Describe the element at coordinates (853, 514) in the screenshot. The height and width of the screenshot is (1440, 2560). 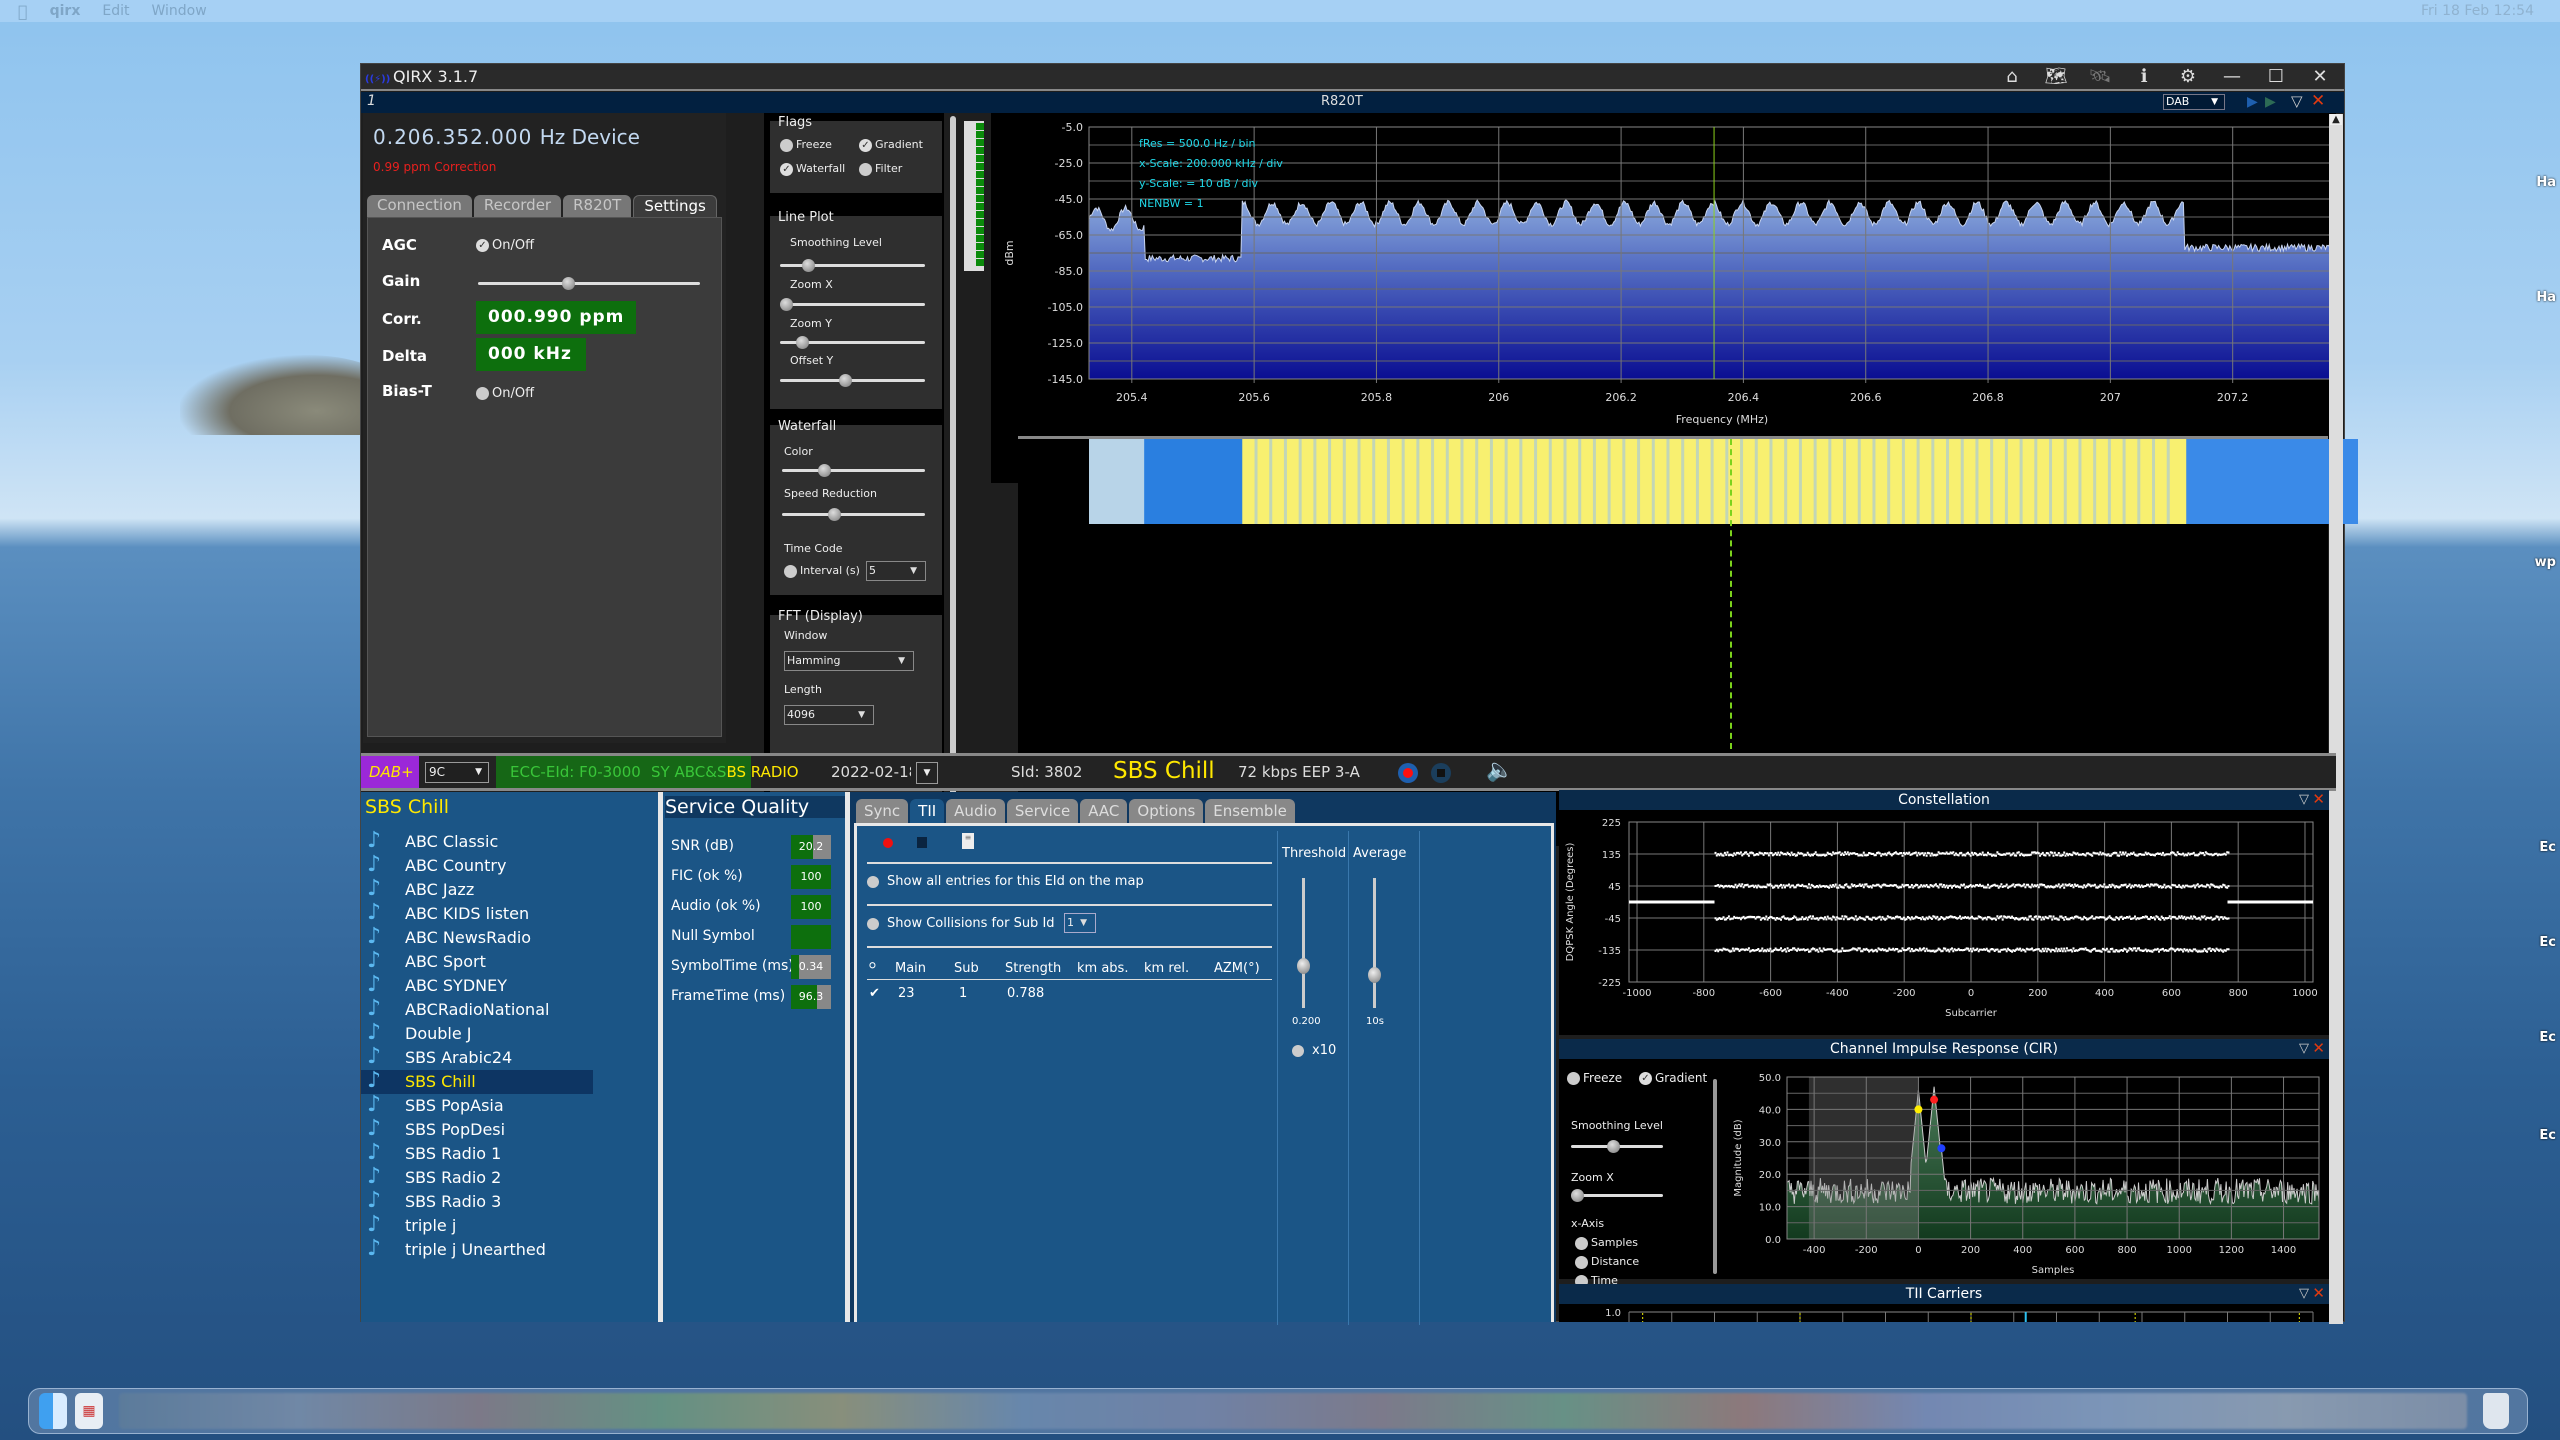
I see `speed-reduction-slider` at that location.